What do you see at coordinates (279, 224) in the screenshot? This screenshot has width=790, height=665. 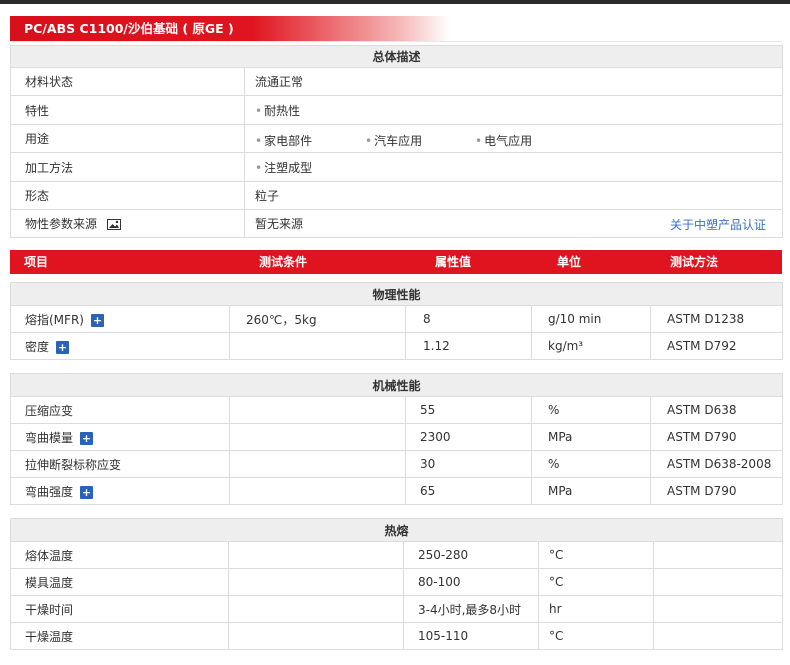 I see `source-value: 暂无来源` at bounding box center [279, 224].